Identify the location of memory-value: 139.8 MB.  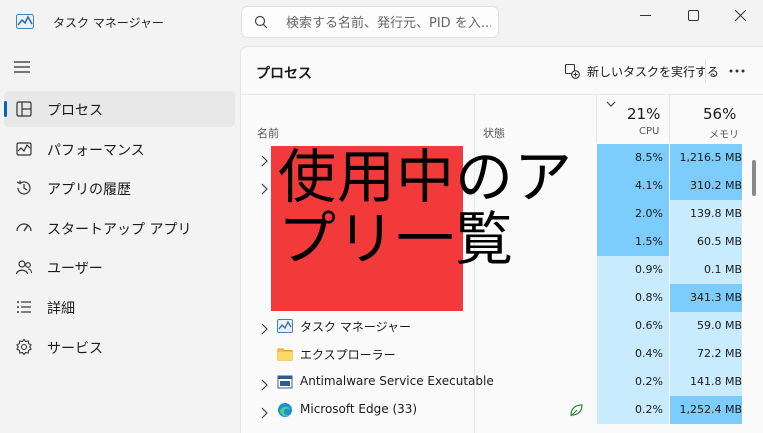
(715, 213).